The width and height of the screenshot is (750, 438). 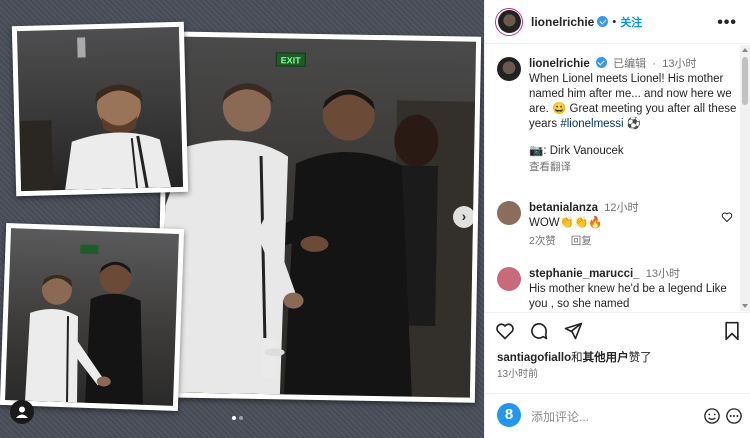 I want to click on post-header: lionelrichie • 关注 •••, so click(x=617, y=22).